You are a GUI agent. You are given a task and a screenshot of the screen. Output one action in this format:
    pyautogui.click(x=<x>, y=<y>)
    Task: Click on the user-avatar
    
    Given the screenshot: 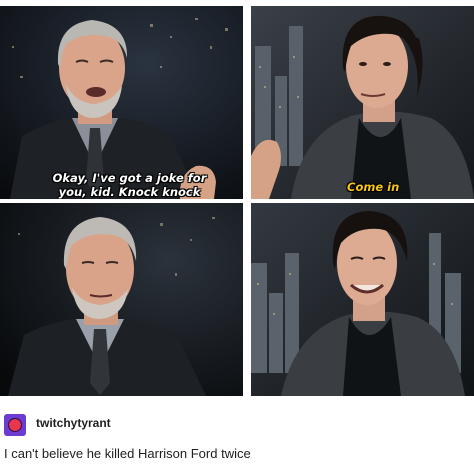 What is the action you would take?
    pyautogui.click(x=15, y=425)
    